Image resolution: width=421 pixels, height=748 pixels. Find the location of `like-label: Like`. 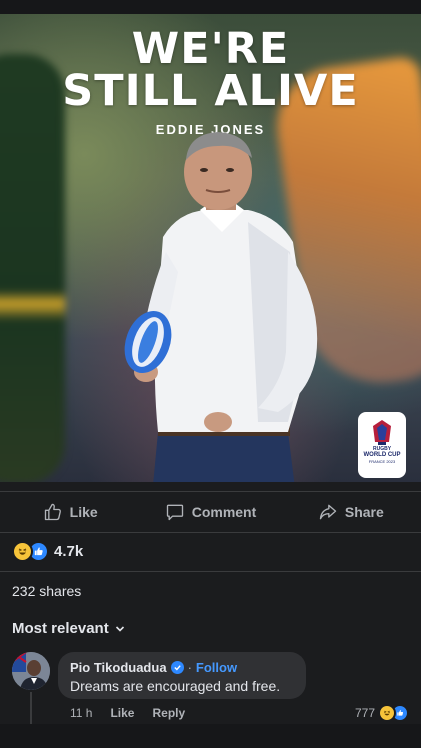

like-label: Like is located at coordinates (83, 512).